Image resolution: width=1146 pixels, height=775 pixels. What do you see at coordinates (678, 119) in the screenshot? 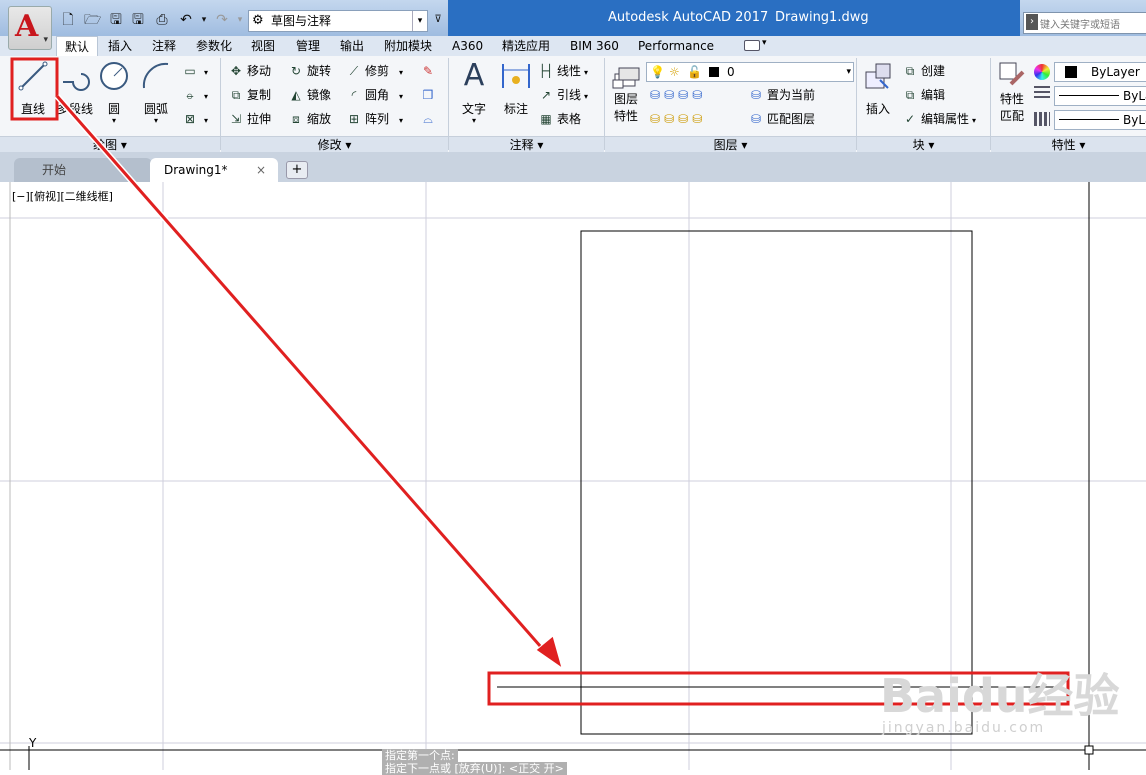
I see `layer-tools-row-2: ⛁⛁⛁⛁` at bounding box center [678, 119].